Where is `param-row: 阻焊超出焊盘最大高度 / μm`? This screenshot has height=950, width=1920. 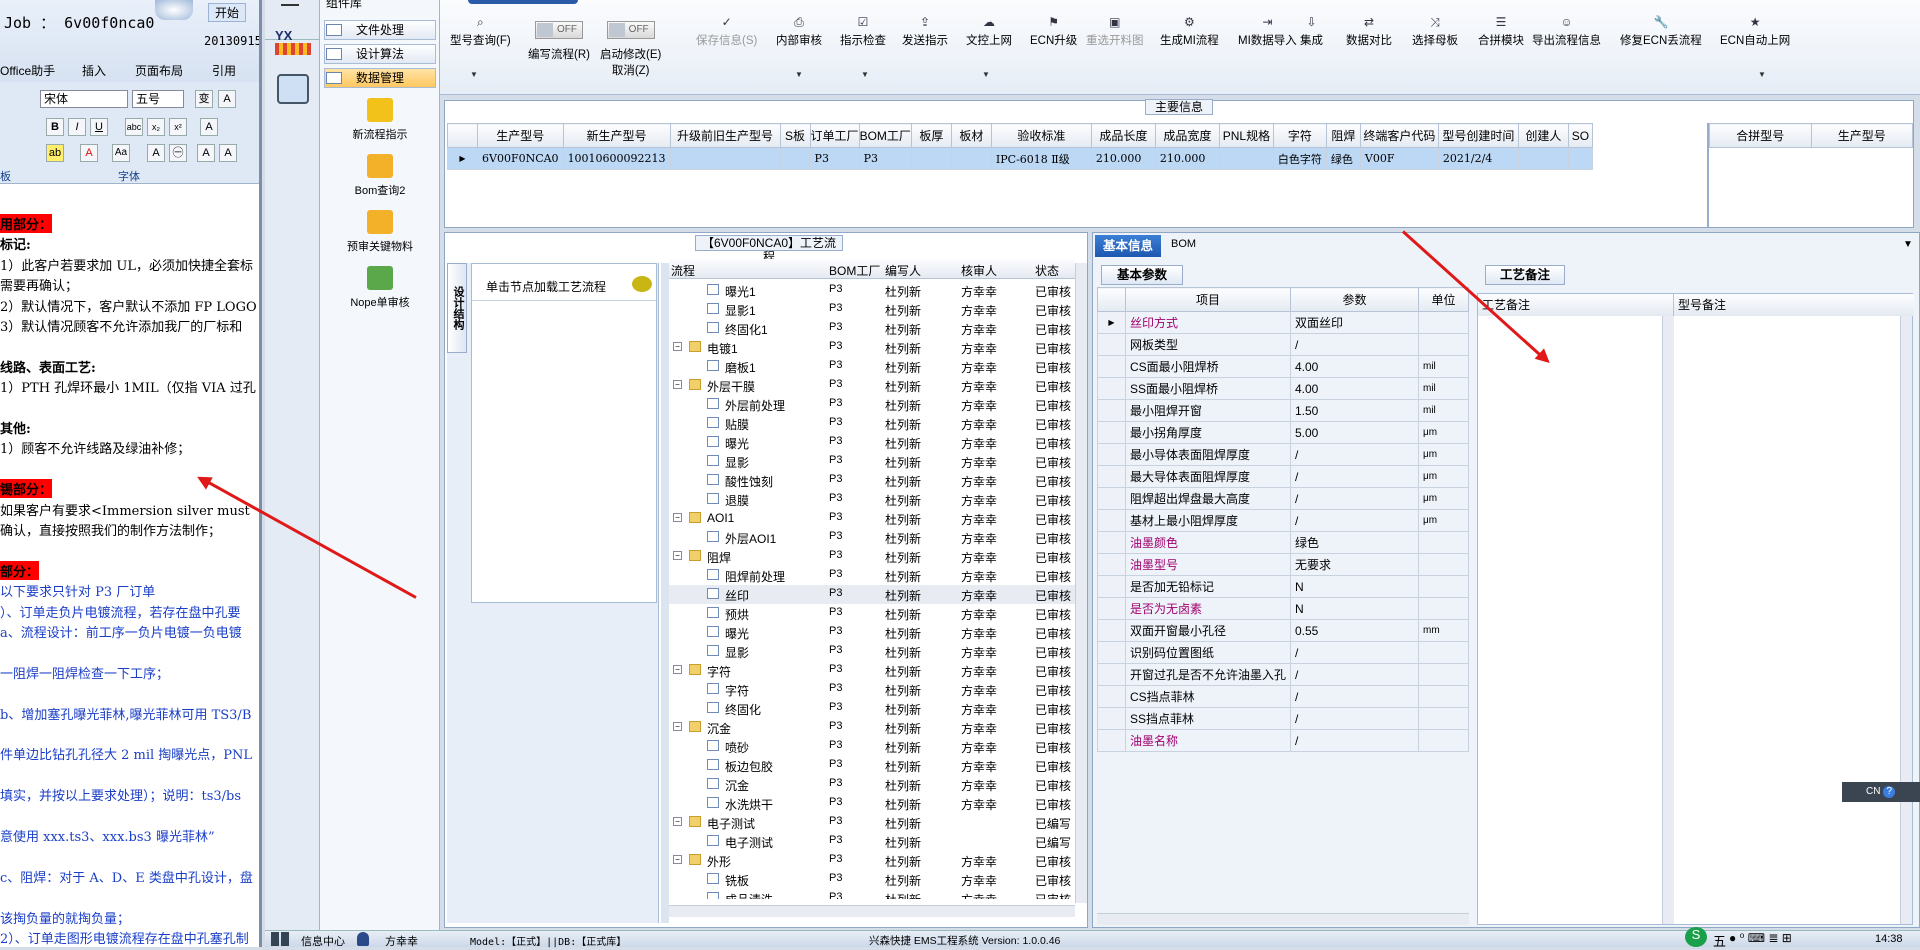 param-row: 阻焊超出焊盘最大高度 / μm is located at coordinates (1283, 498).